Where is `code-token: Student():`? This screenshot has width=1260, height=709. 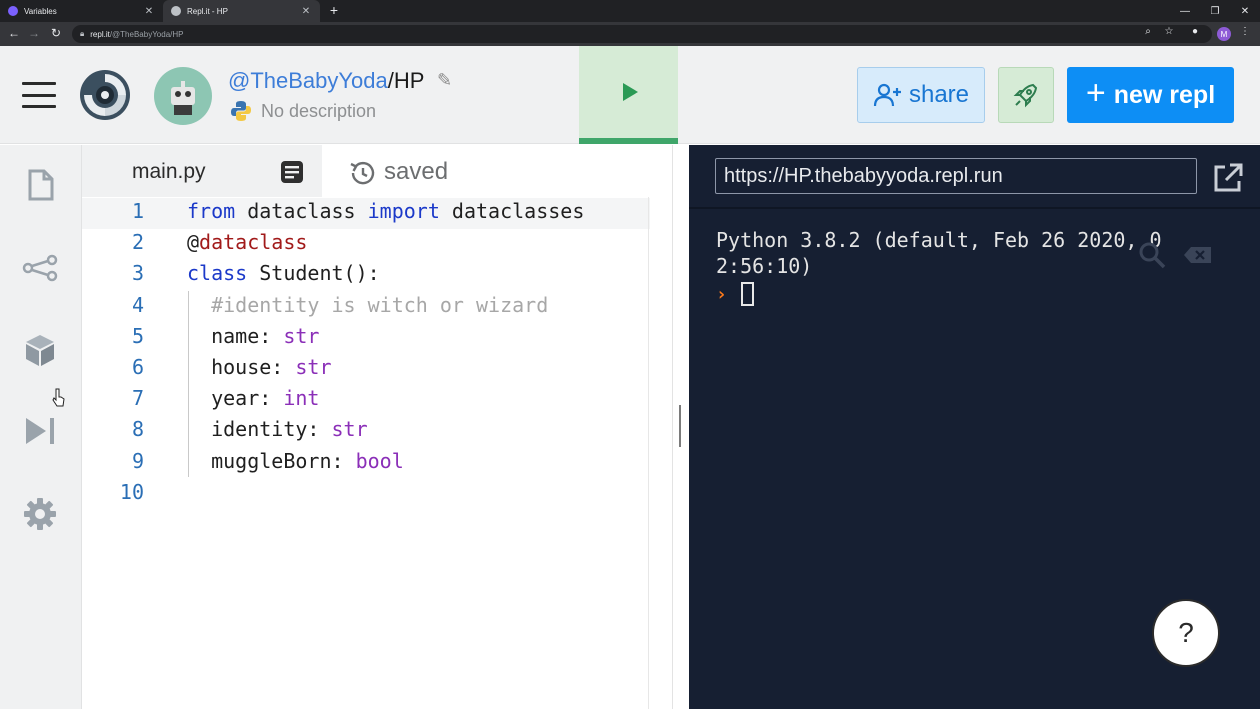
code-token: Student(): is located at coordinates (313, 273).